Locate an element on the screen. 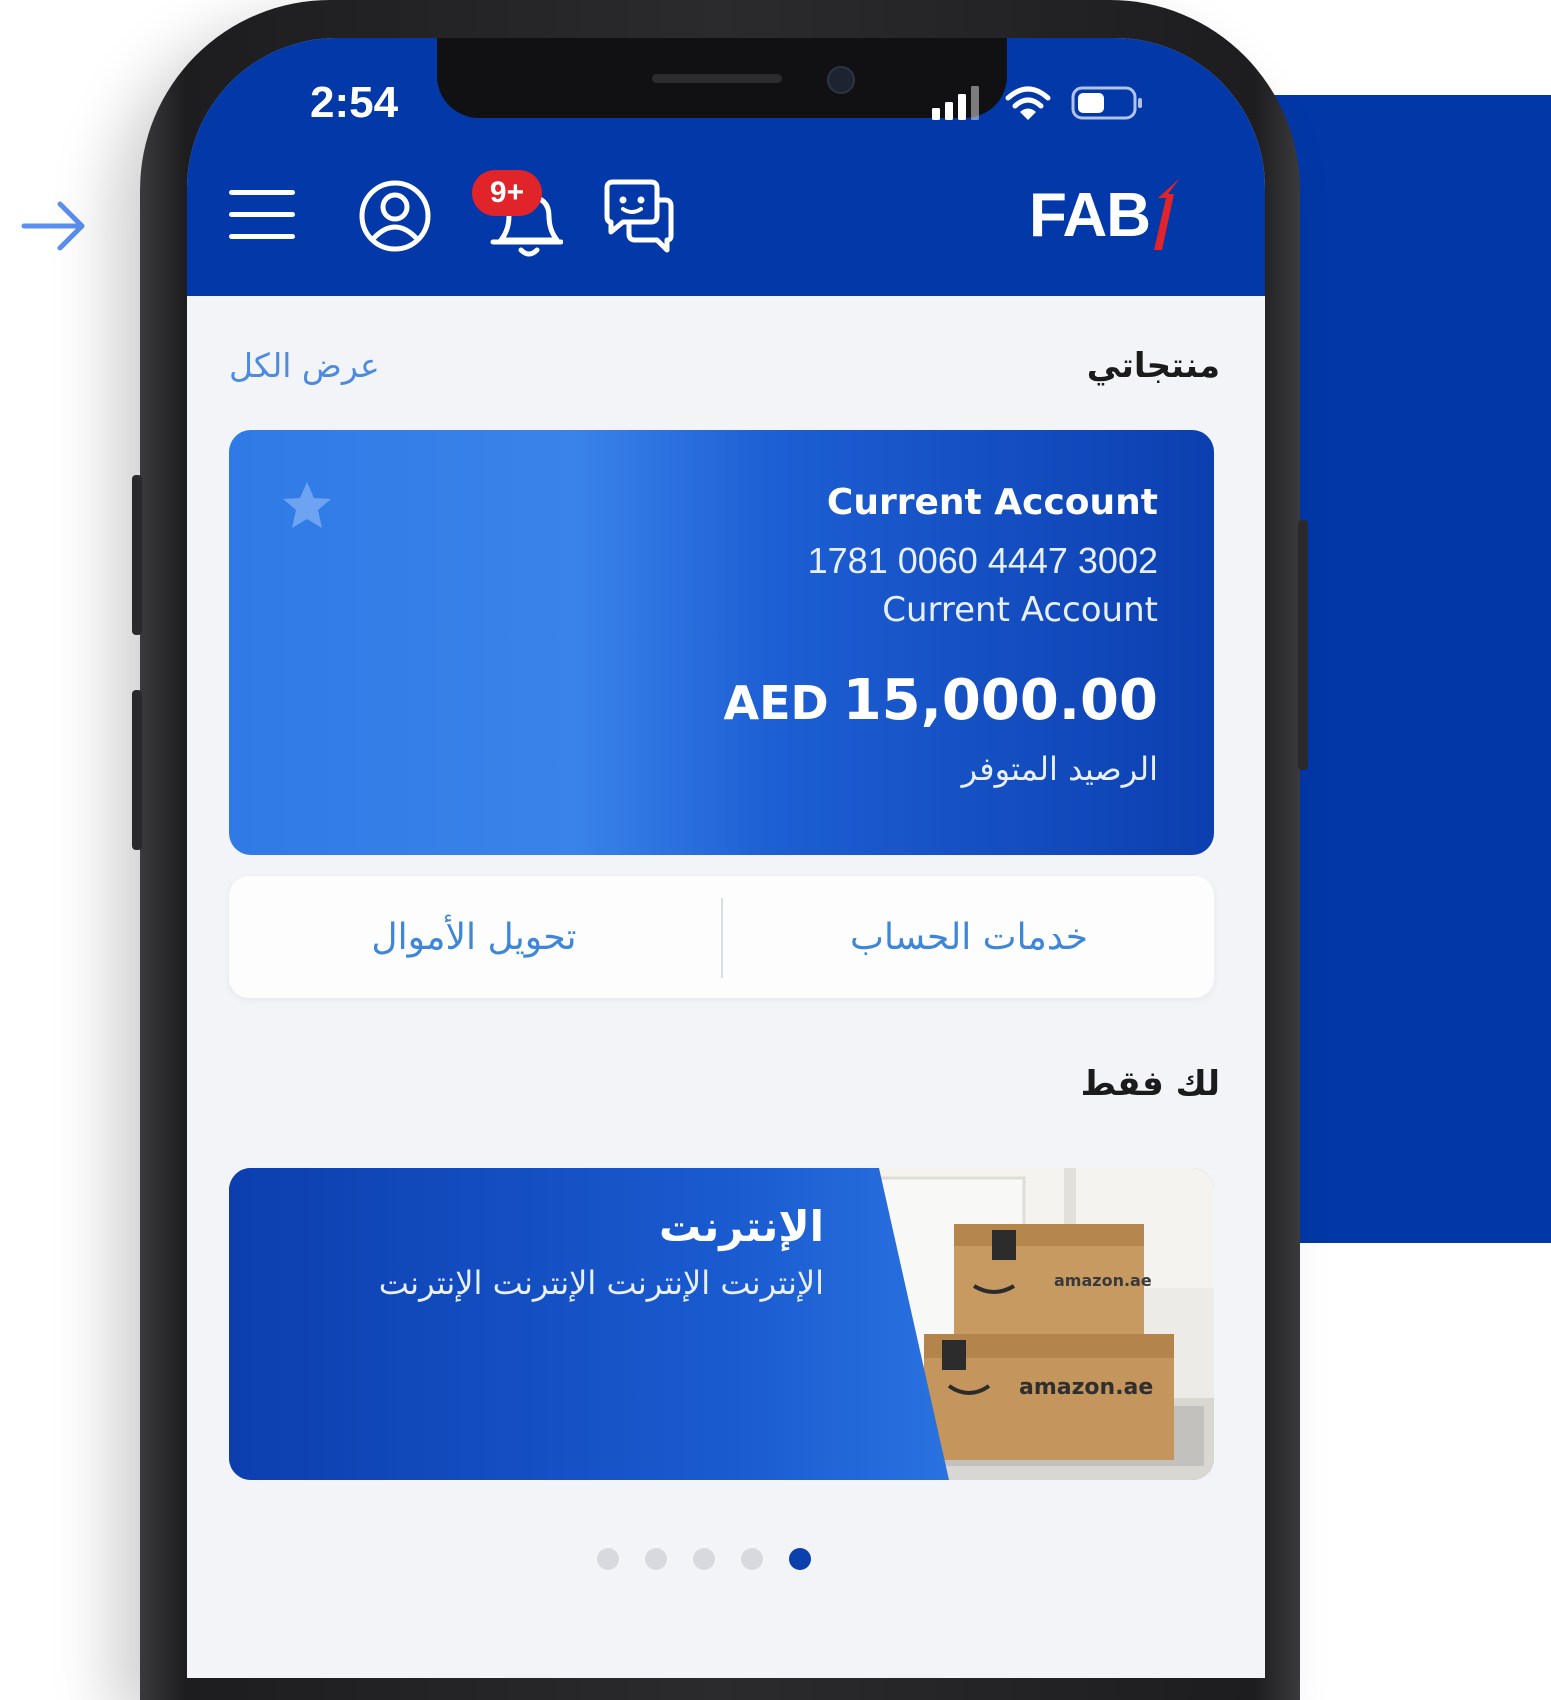  account-balance: AED 15,000.00 is located at coordinates (940, 700).